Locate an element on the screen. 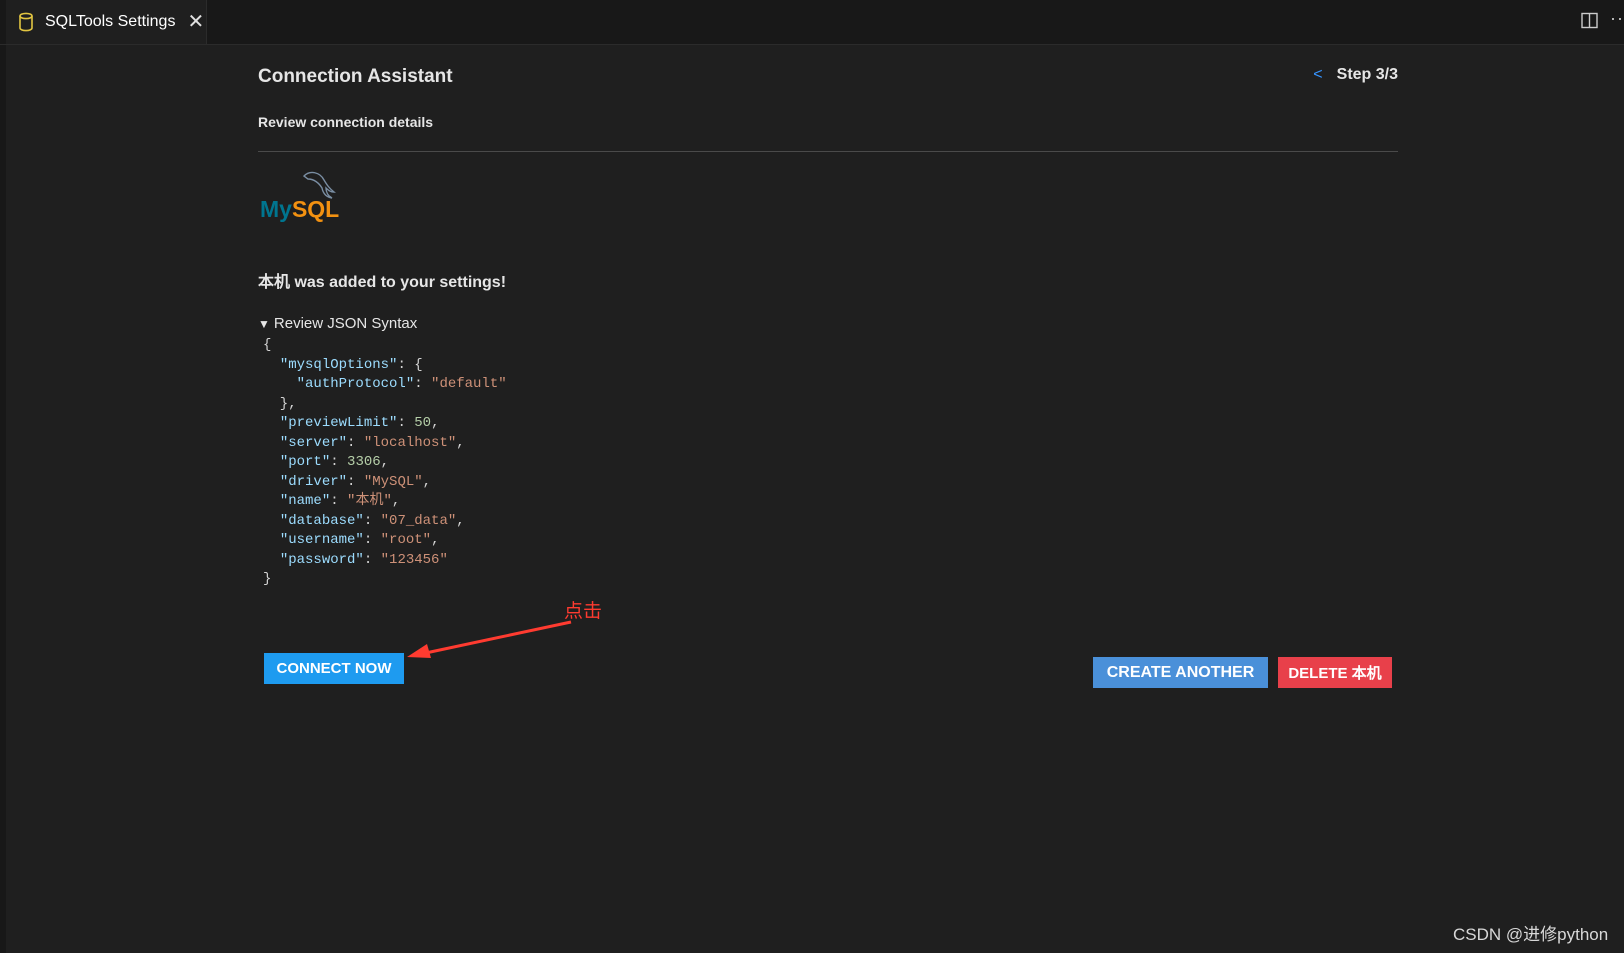 The height and width of the screenshot is (953, 1624). tab-bar: SQLTools Settings ✕ ··· is located at coordinates (812, 22).